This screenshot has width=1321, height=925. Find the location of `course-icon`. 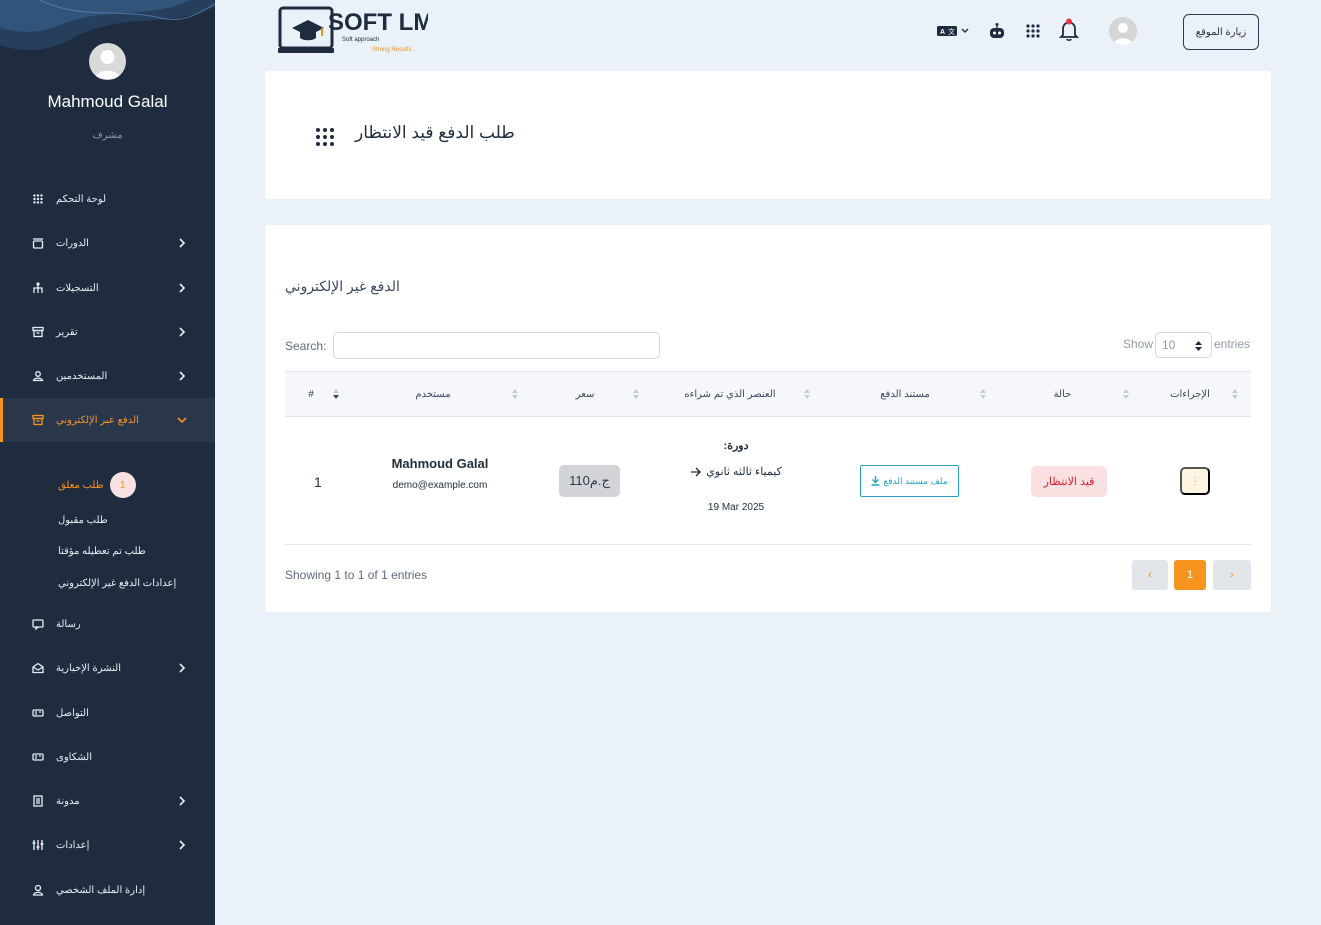

course-icon is located at coordinates (38, 243).